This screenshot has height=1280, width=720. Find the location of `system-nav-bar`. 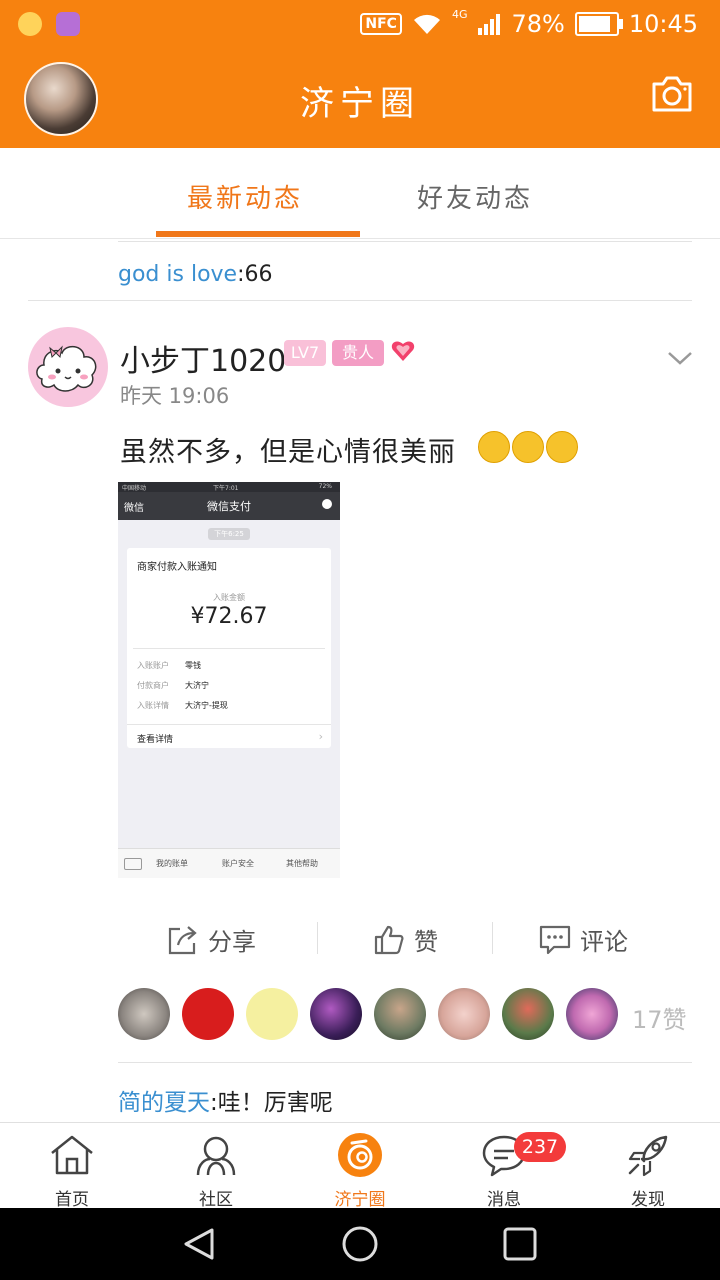

system-nav-bar is located at coordinates (360, 1244).